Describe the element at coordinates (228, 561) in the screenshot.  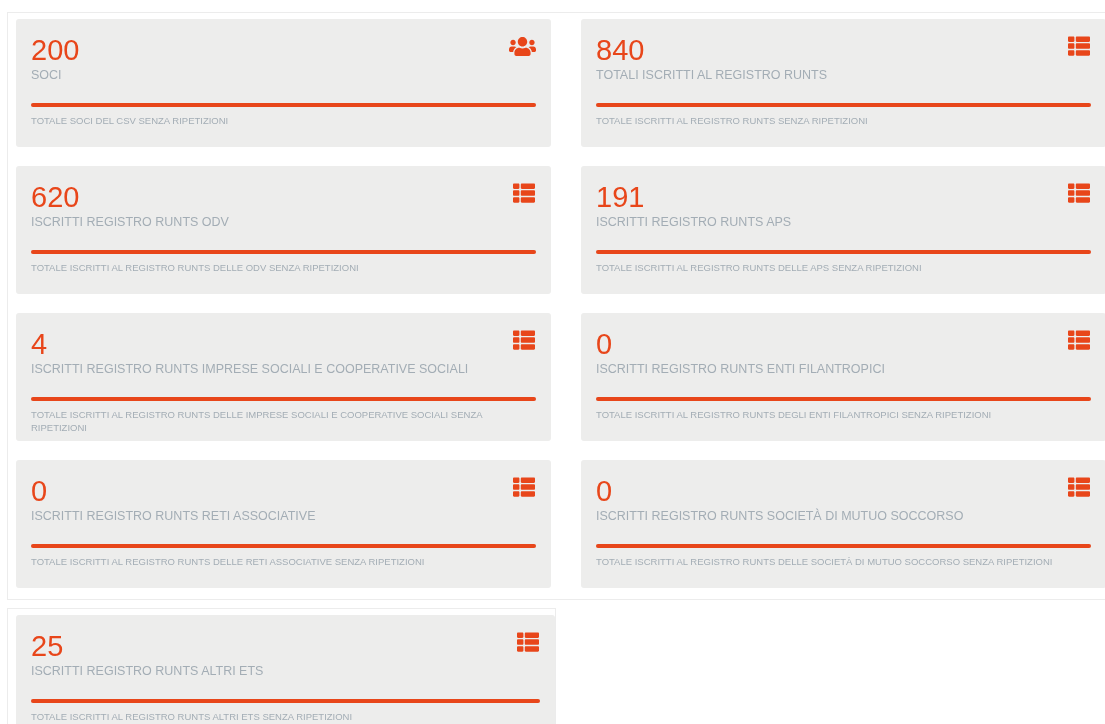
I see `stat-description: TOTALE ISCRITTI AL REGISTRO RUNTS DELLE RETI ASSOCIATIVE SENZA RIPETIZIONI` at that location.